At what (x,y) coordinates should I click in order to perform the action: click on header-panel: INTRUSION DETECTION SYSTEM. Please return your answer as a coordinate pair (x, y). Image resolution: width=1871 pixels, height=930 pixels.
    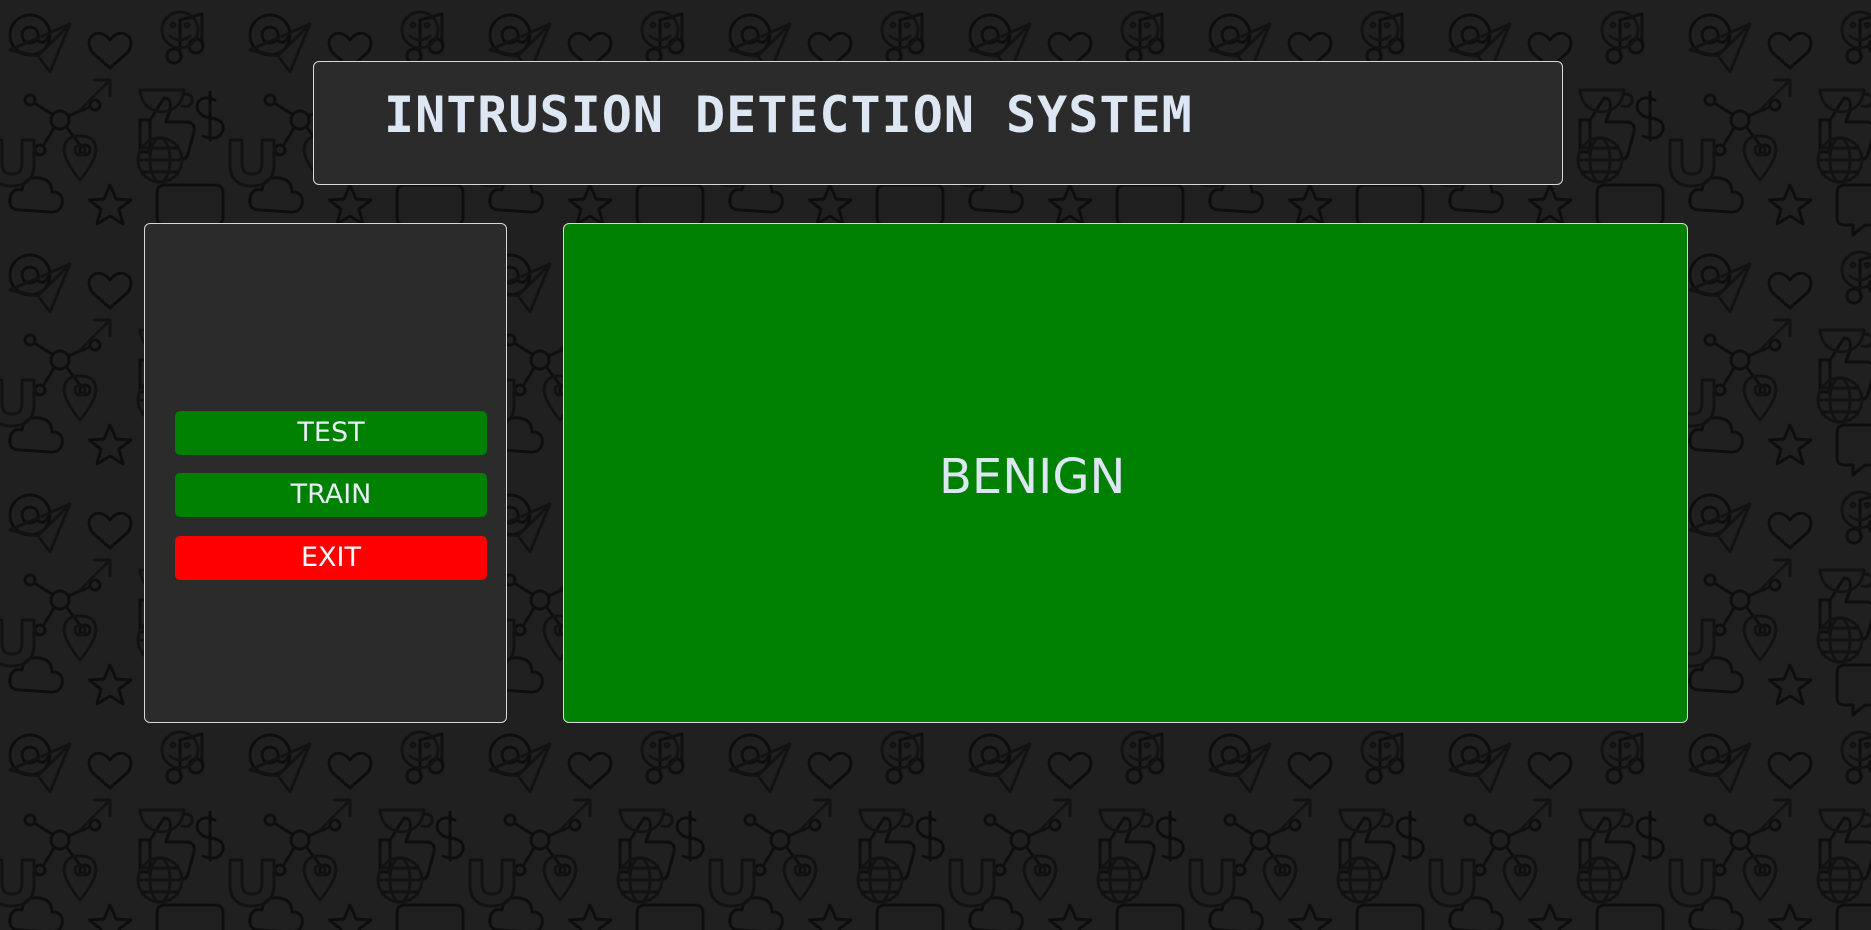
    Looking at the image, I should click on (938, 123).